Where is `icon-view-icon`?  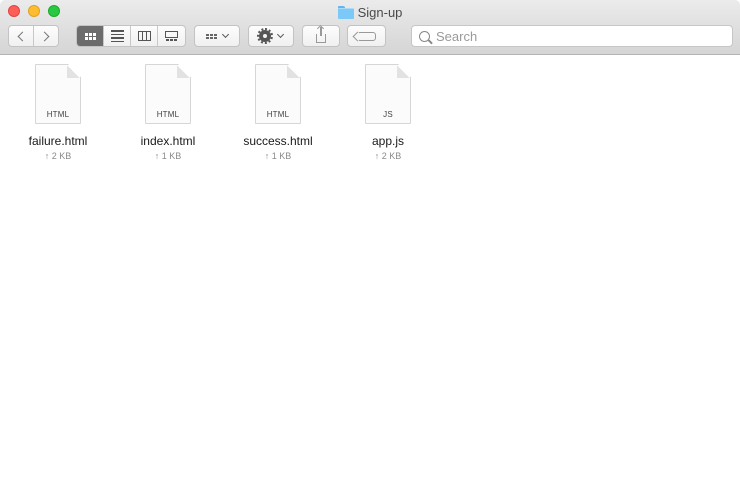
icon-view-icon is located at coordinates (90, 36).